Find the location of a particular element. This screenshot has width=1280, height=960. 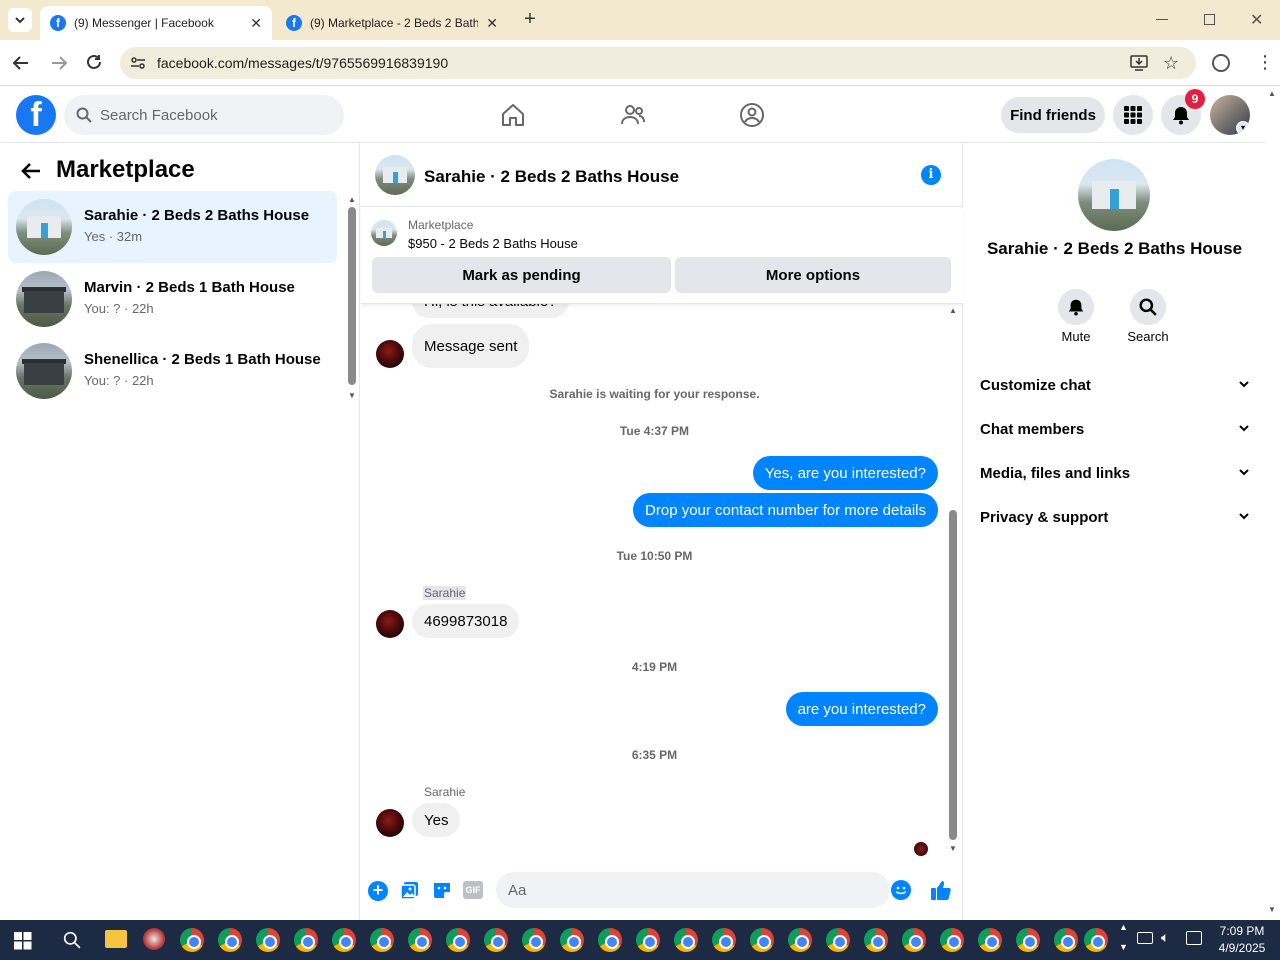

tab-marketplace: f (9) Marketplace - 2 Beds 2 Bath ✕ is located at coordinates (392, 23).